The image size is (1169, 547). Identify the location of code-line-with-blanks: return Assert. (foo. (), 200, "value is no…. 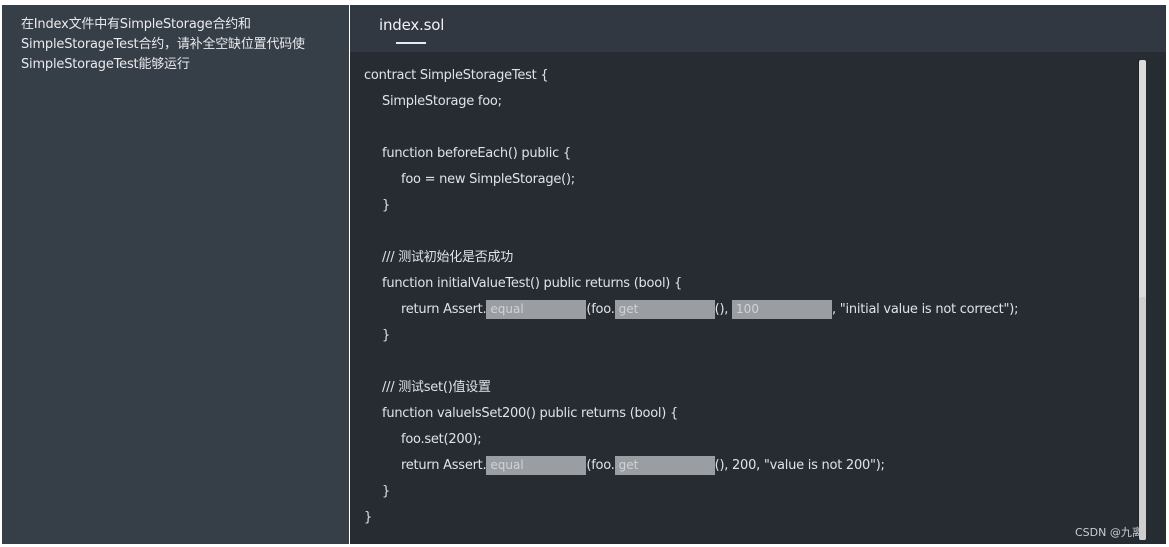
(749, 466).